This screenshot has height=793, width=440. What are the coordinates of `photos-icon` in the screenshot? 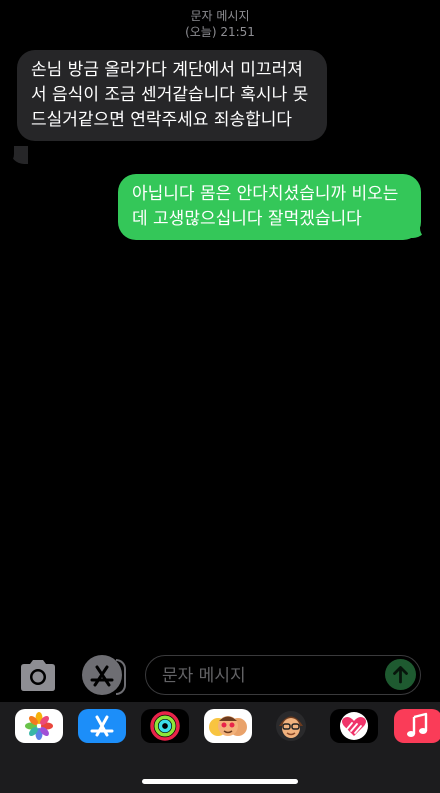 It's located at (39, 726).